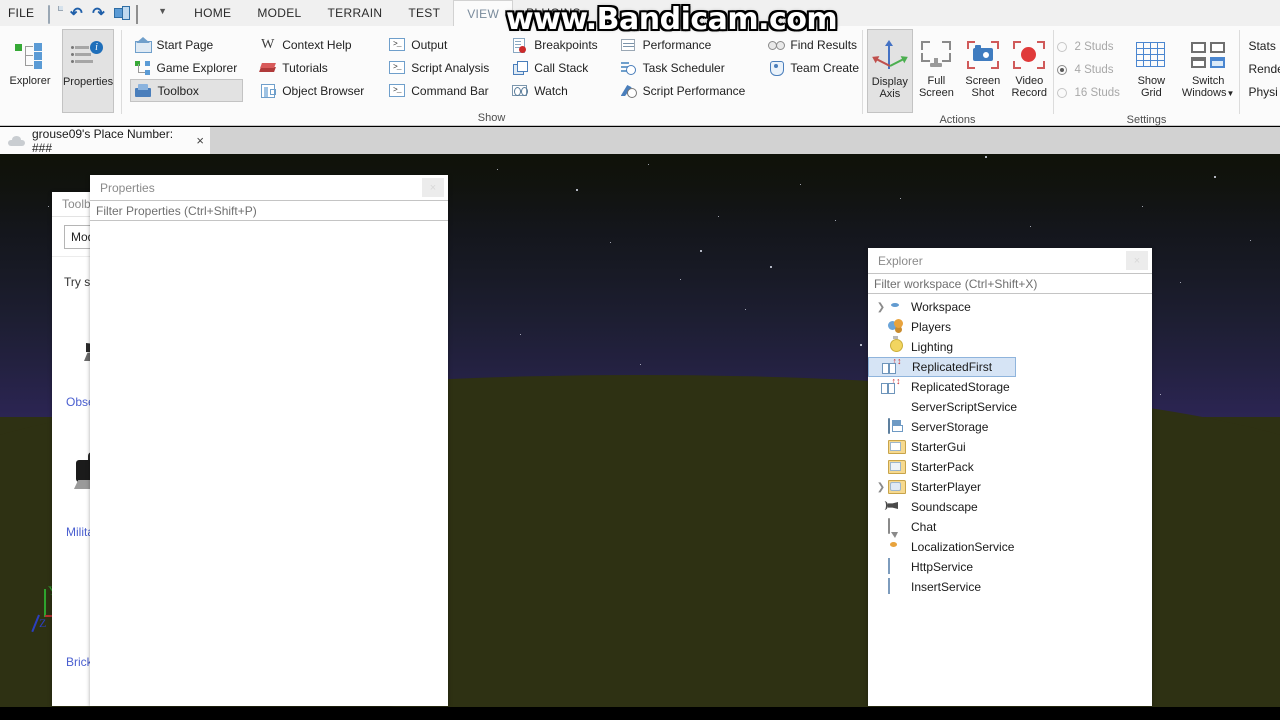 Image resolution: width=1280 pixels, height=720 pixels. What do you see at coordinates (553, 13) in the screenshot?
I see `tab-plugins: PLUGINS` at bounding box center [553, 13].